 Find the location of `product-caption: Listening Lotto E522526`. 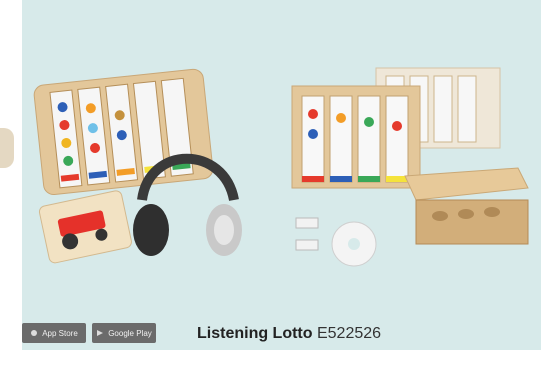

product-caption: Listening Lotto E522526 is located at coordinates (289, 334).